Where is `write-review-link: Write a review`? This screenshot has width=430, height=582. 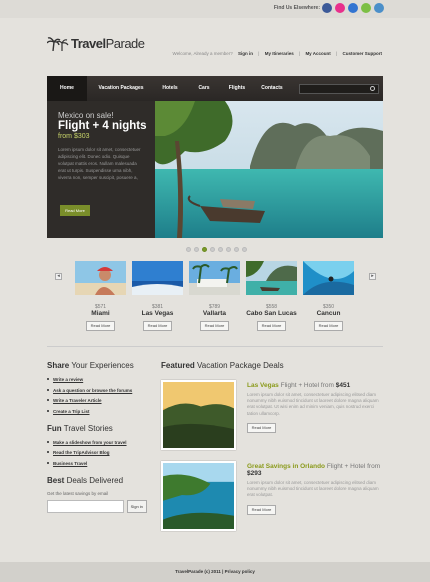
write-review-link: Write a review is located at coordinates (97, 379).